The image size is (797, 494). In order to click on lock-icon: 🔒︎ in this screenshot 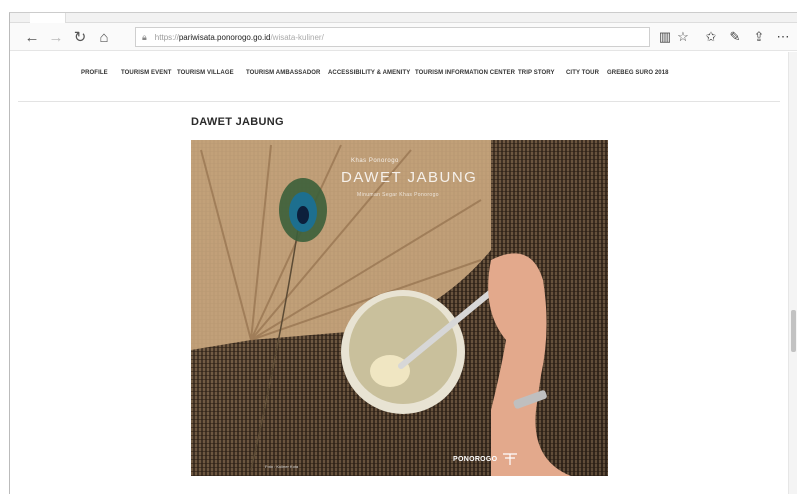, I will do `click(144, 36)`.